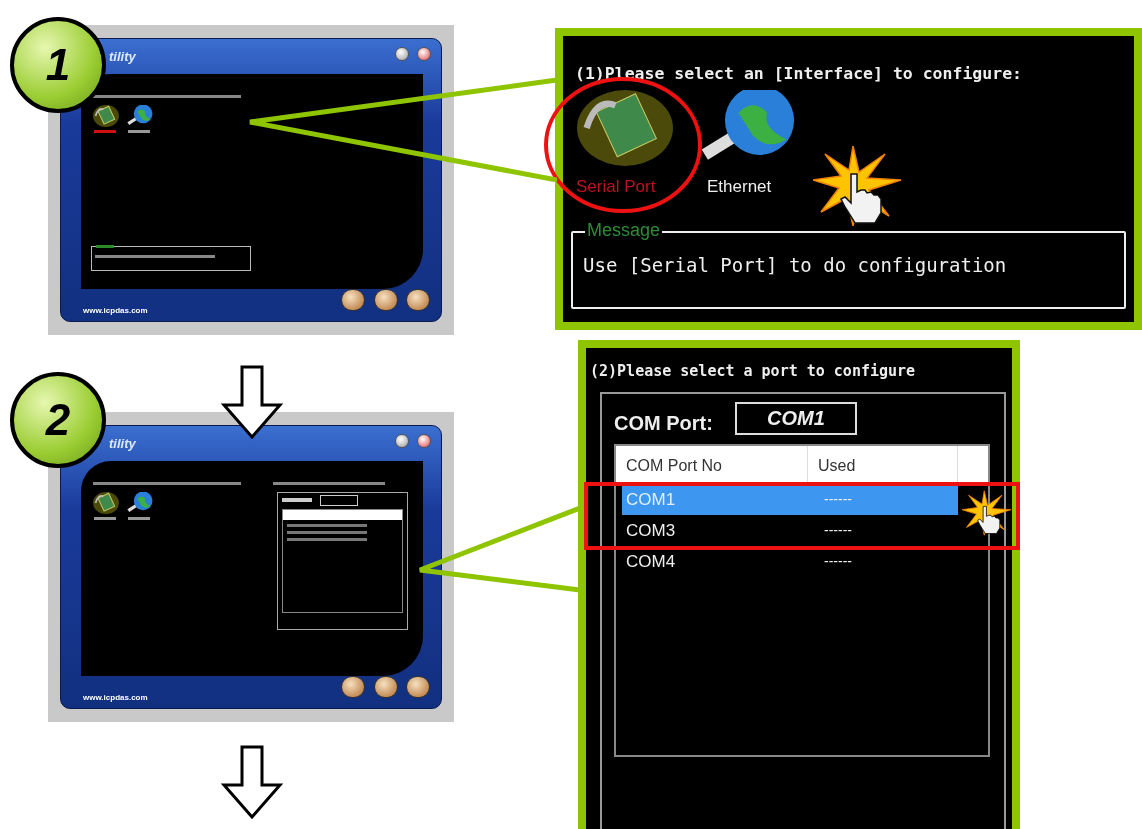 This screenshot has width=1142, height=829. I want to click on message-text: Use [Serial Port] to do configuration, so click(795, 265).